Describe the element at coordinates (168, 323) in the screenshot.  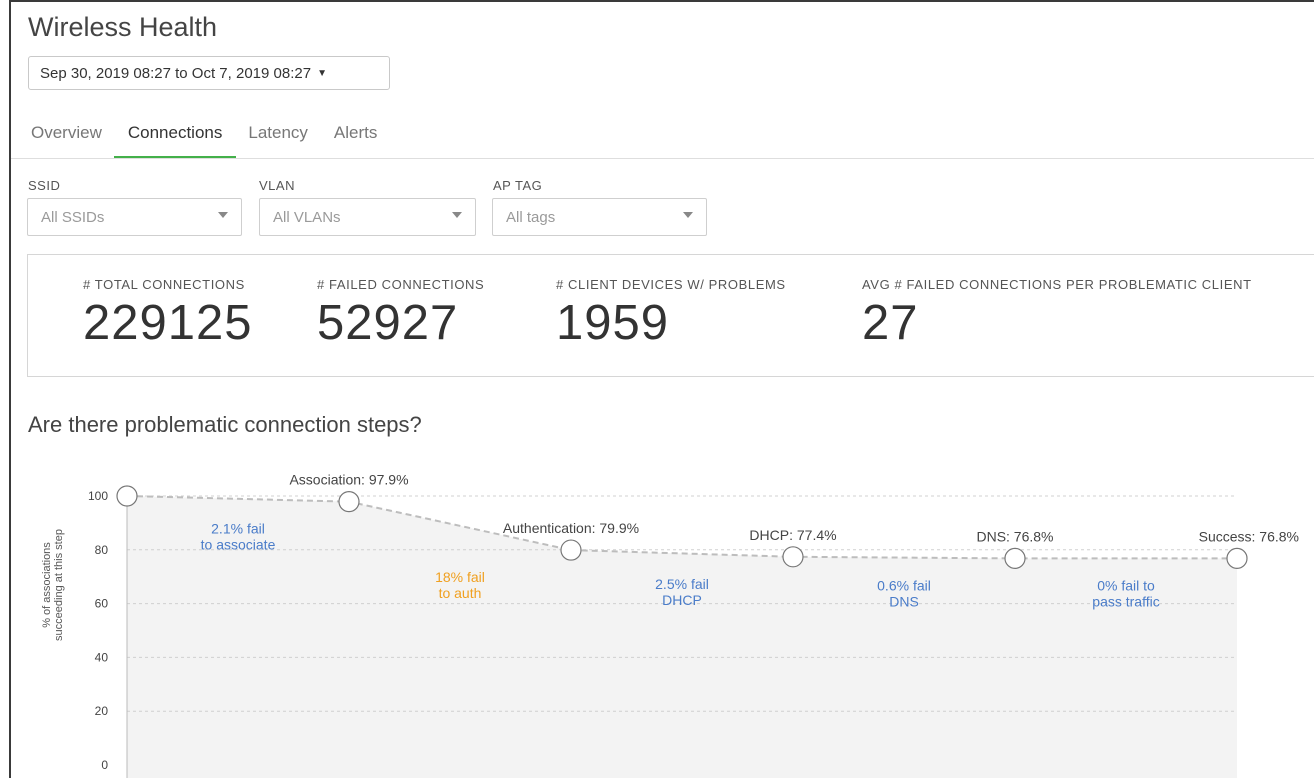
I see `stat-value: 229125` at that location.